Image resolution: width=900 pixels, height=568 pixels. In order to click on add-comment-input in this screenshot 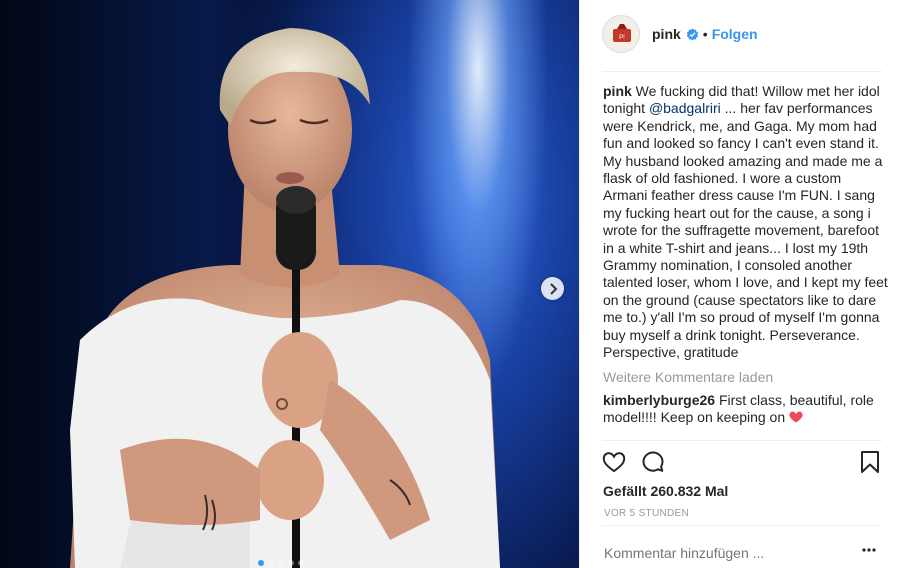, I will do `click(719, 553)`.